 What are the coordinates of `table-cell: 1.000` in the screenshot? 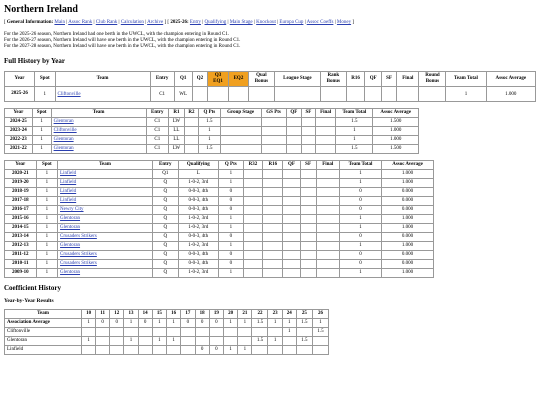 It's located at (395, 131).